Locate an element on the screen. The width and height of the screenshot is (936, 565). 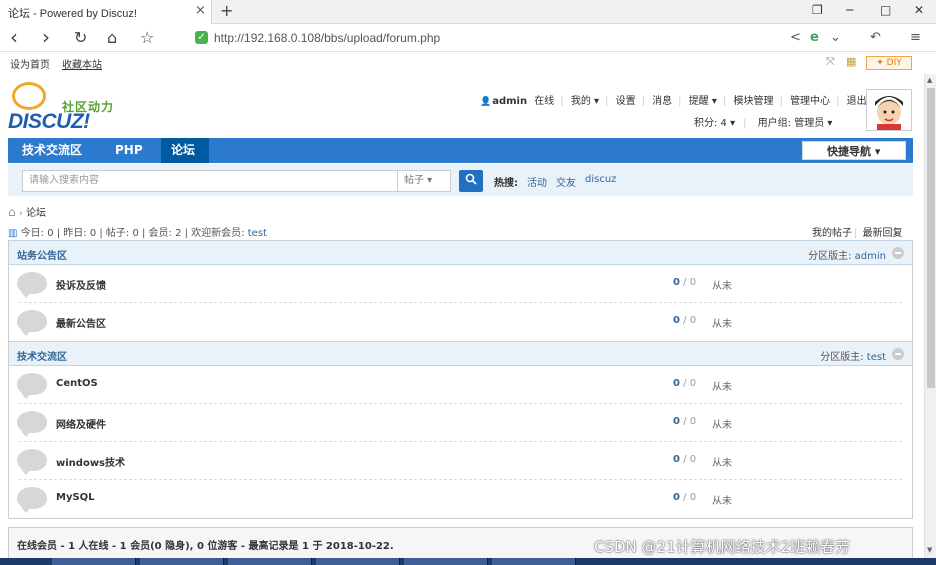
module-admin-link: 模块管理 is located at coordinates (754, 101).